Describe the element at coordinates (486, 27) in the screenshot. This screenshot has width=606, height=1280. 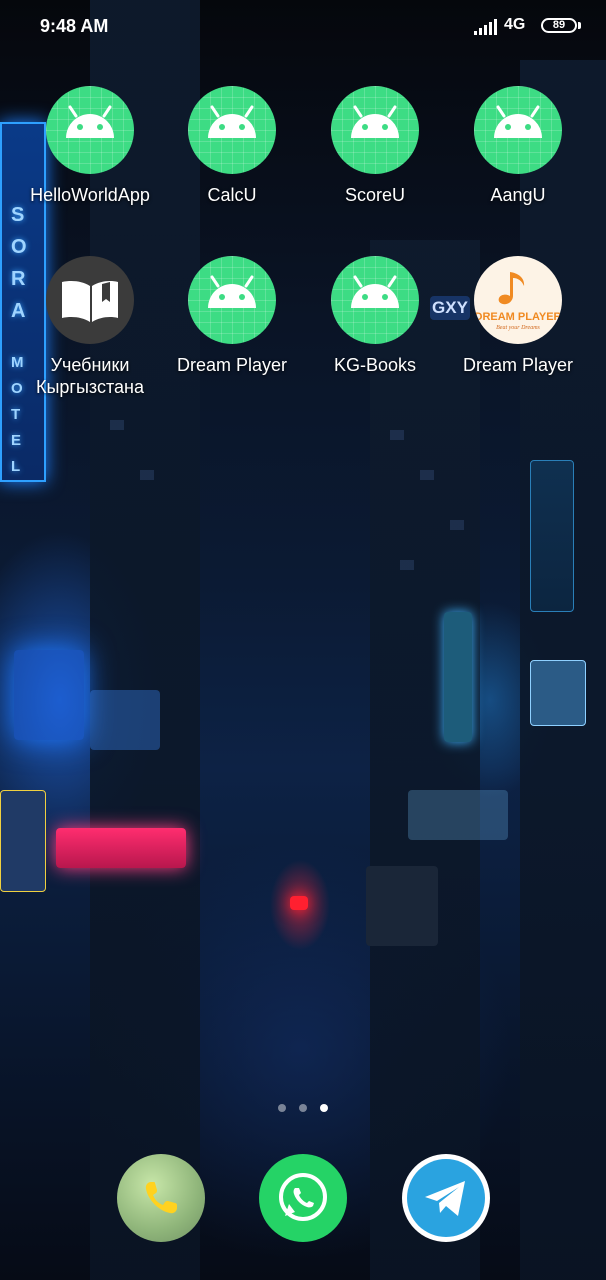
I see `signal-strength-icon` at that location.